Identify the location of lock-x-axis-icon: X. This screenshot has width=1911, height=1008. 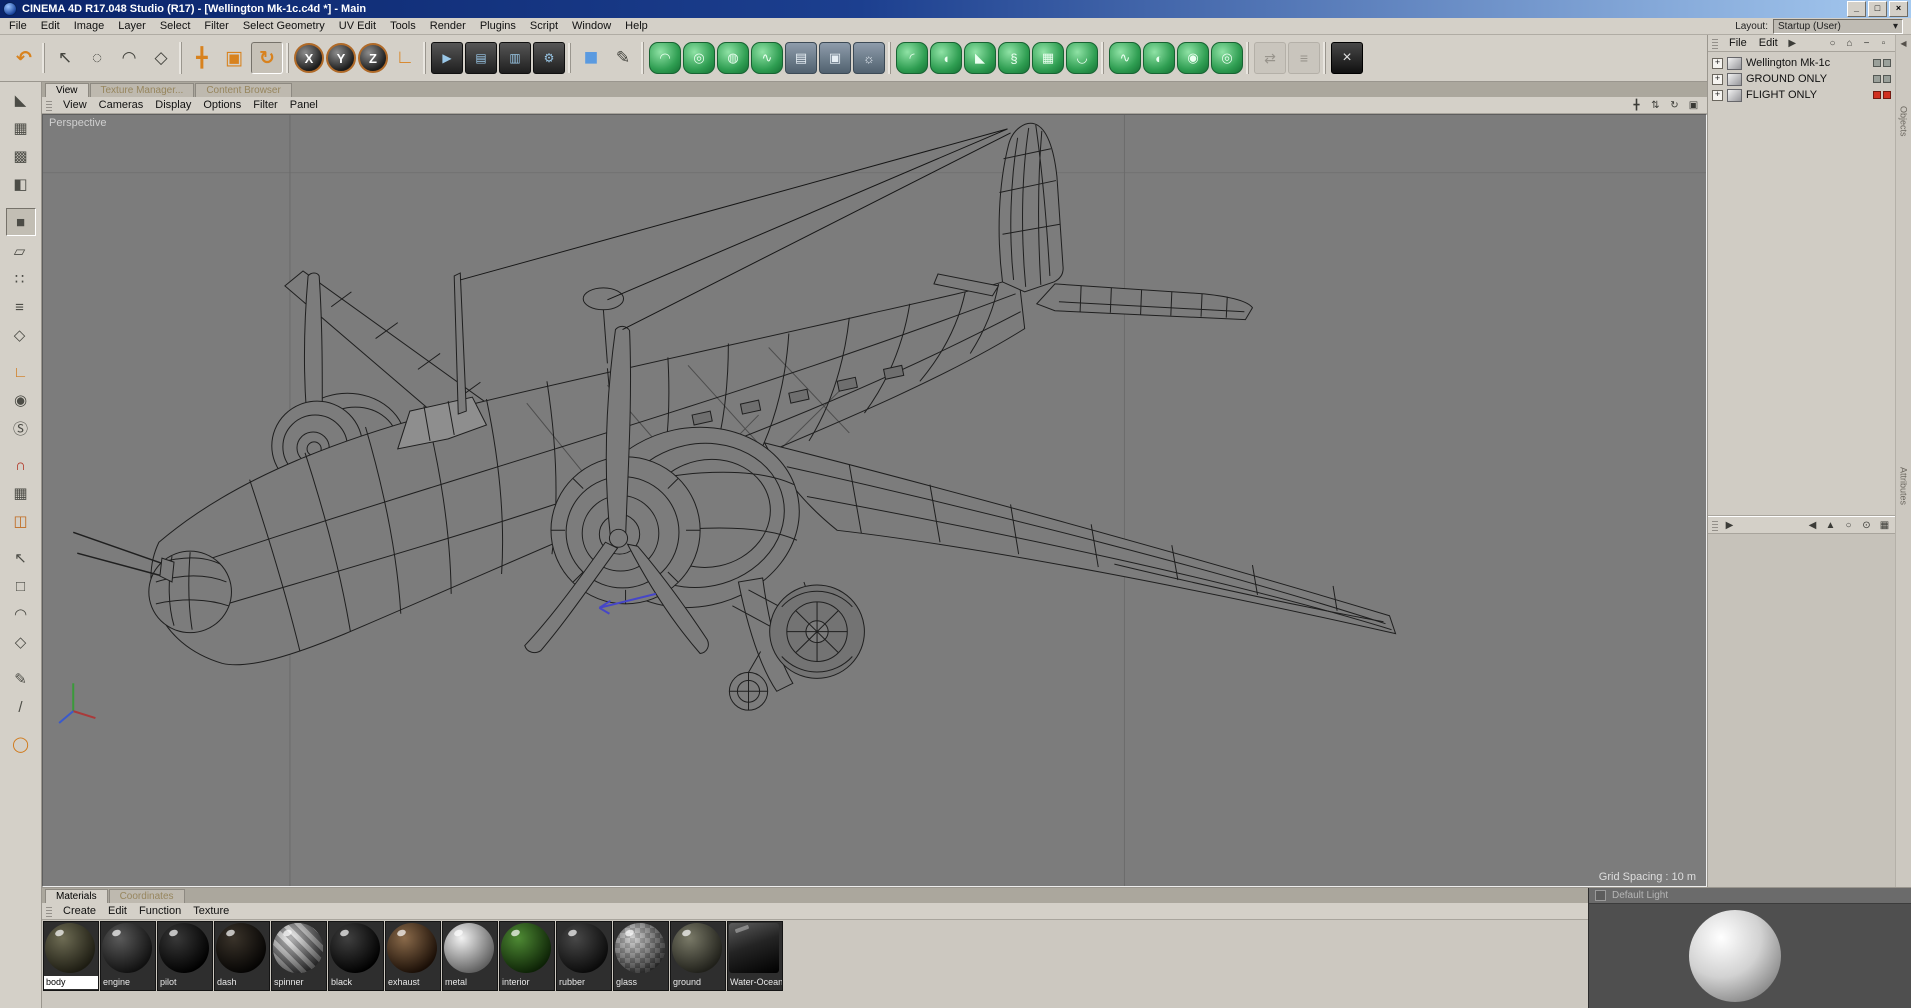
(309, 58).